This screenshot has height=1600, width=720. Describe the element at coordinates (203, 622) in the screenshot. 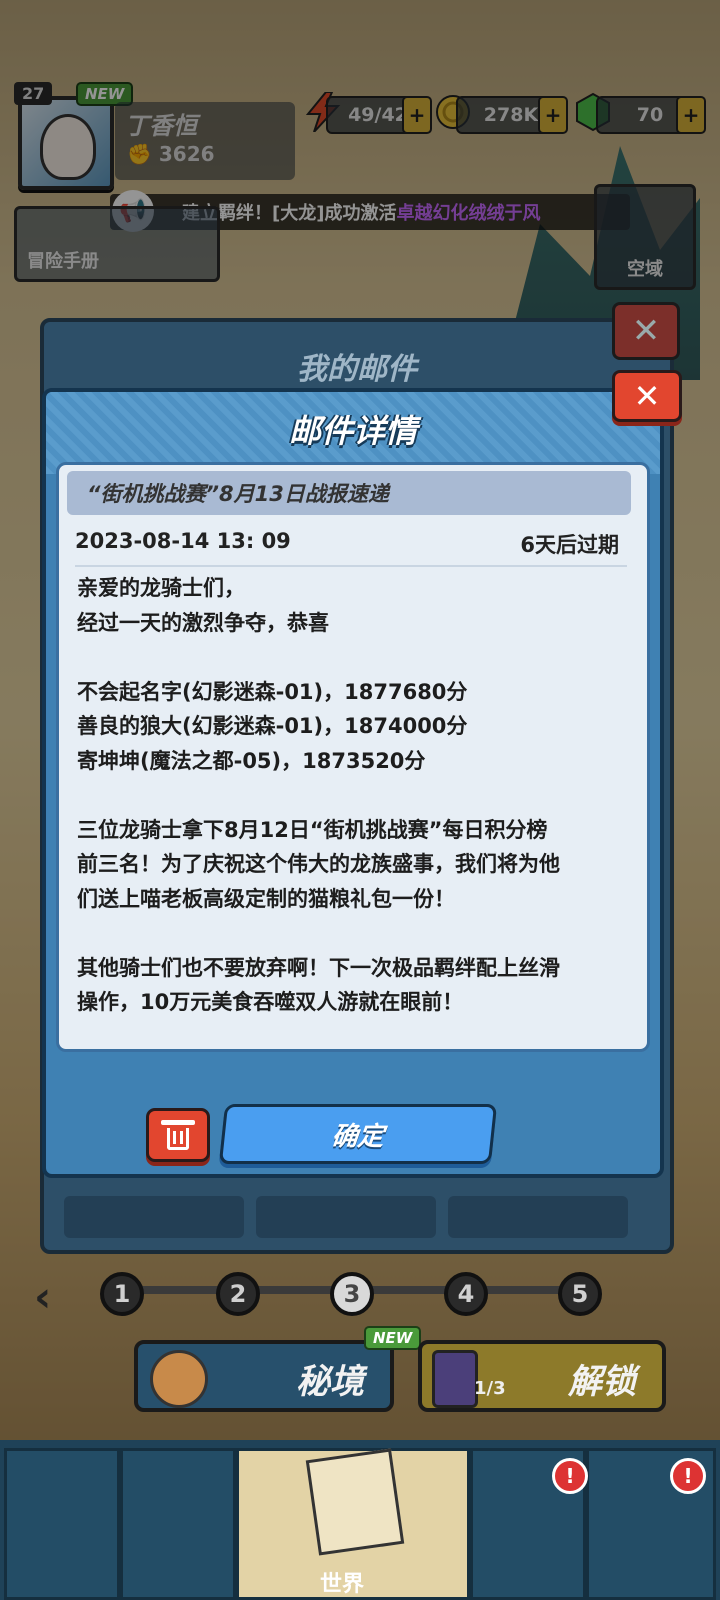

I see `mail-body-line: 经过一天的激烈争夺，恭喜` at that location.